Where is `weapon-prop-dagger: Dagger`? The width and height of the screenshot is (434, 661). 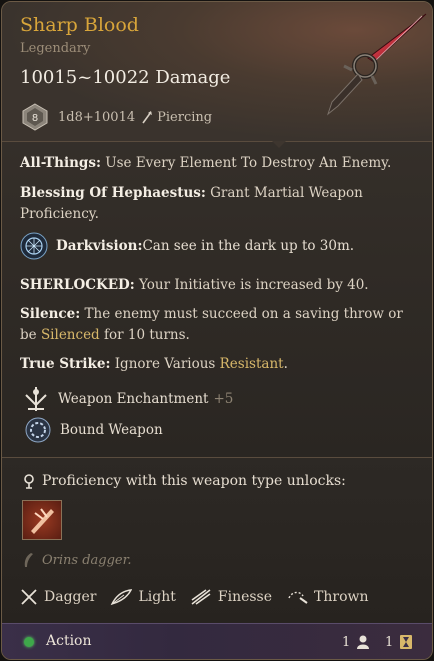
weapon-prop-dagger: Dagger is located at coordinates (58, 597).